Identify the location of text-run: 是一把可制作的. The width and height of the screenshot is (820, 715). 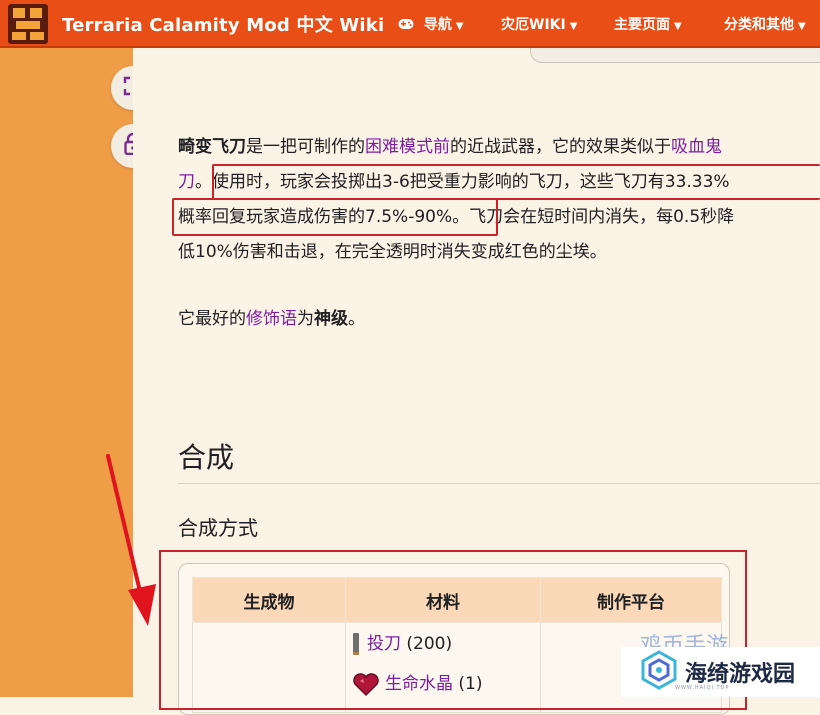
(305, 147).